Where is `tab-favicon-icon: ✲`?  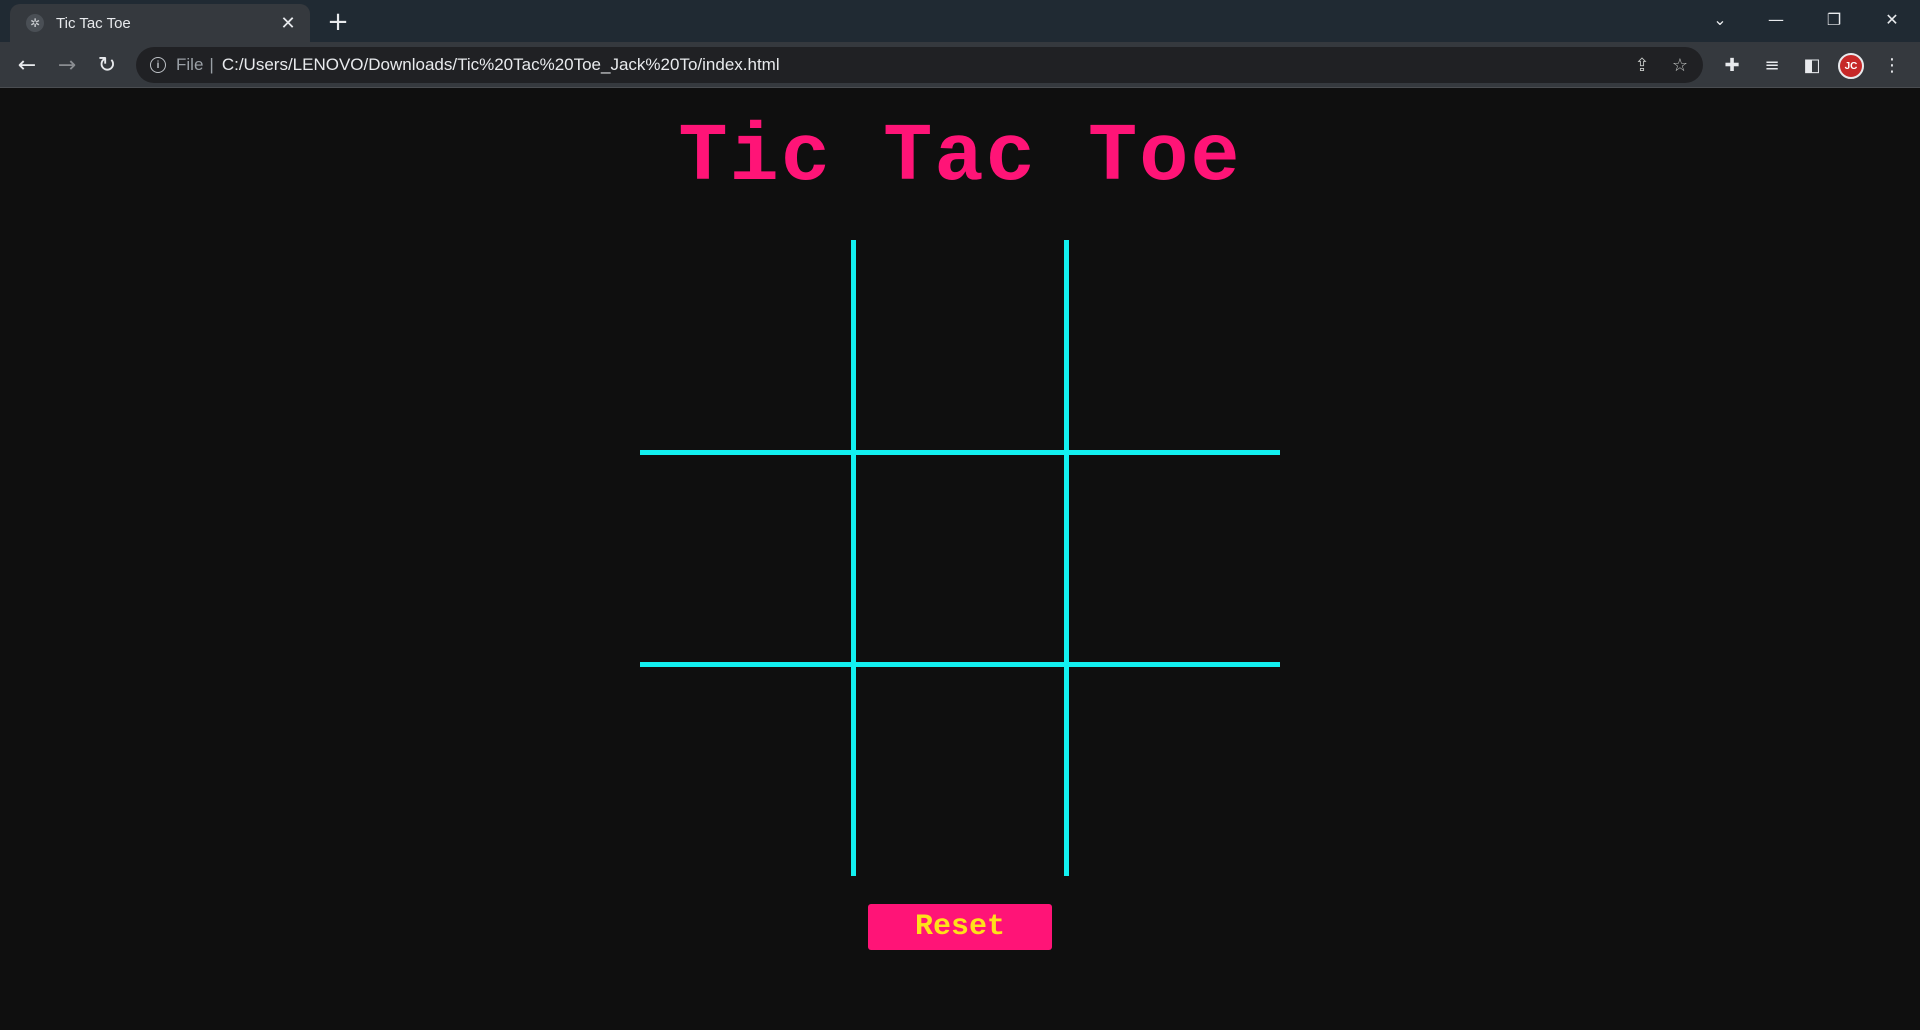 tab-favicon-icon: ✲ is located at coordinates (35, 23).